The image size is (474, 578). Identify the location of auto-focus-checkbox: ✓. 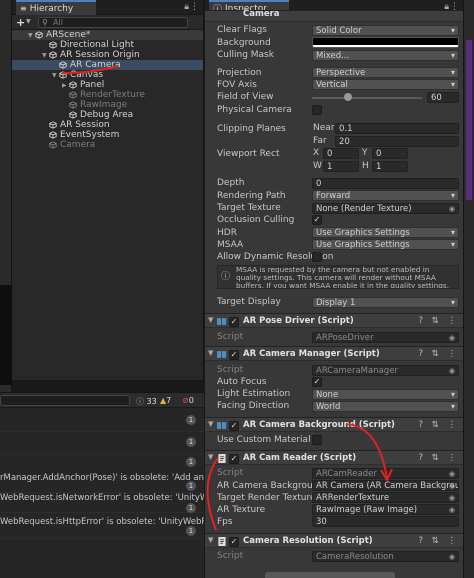
(317, 382).